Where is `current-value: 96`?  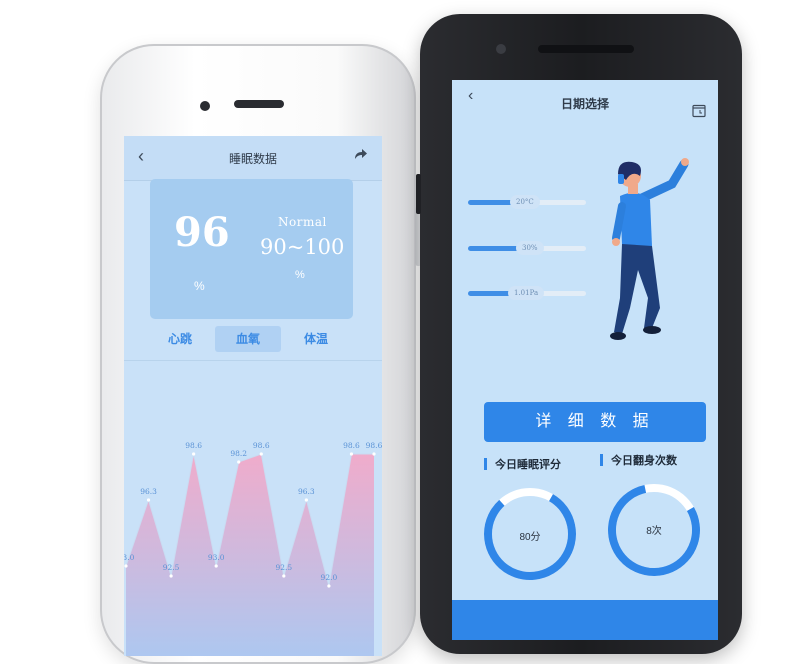 current-value: 96 is located at coordinates (202, 232).